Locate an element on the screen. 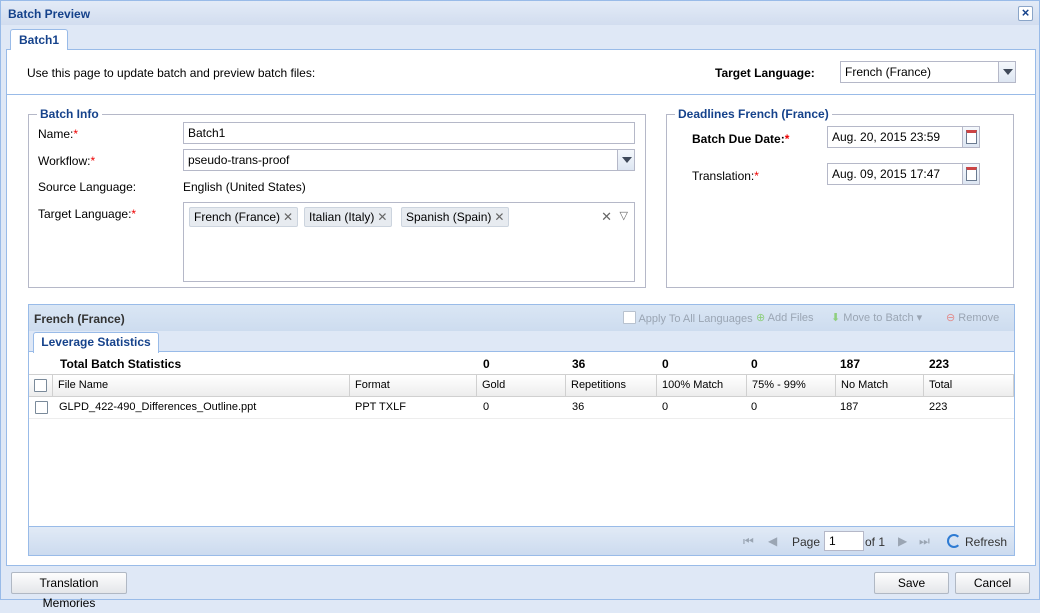 The width and height of the screenshot is (1040, 613). move-to-batch-label: Move to Batch is located at coordinates (878, 318).